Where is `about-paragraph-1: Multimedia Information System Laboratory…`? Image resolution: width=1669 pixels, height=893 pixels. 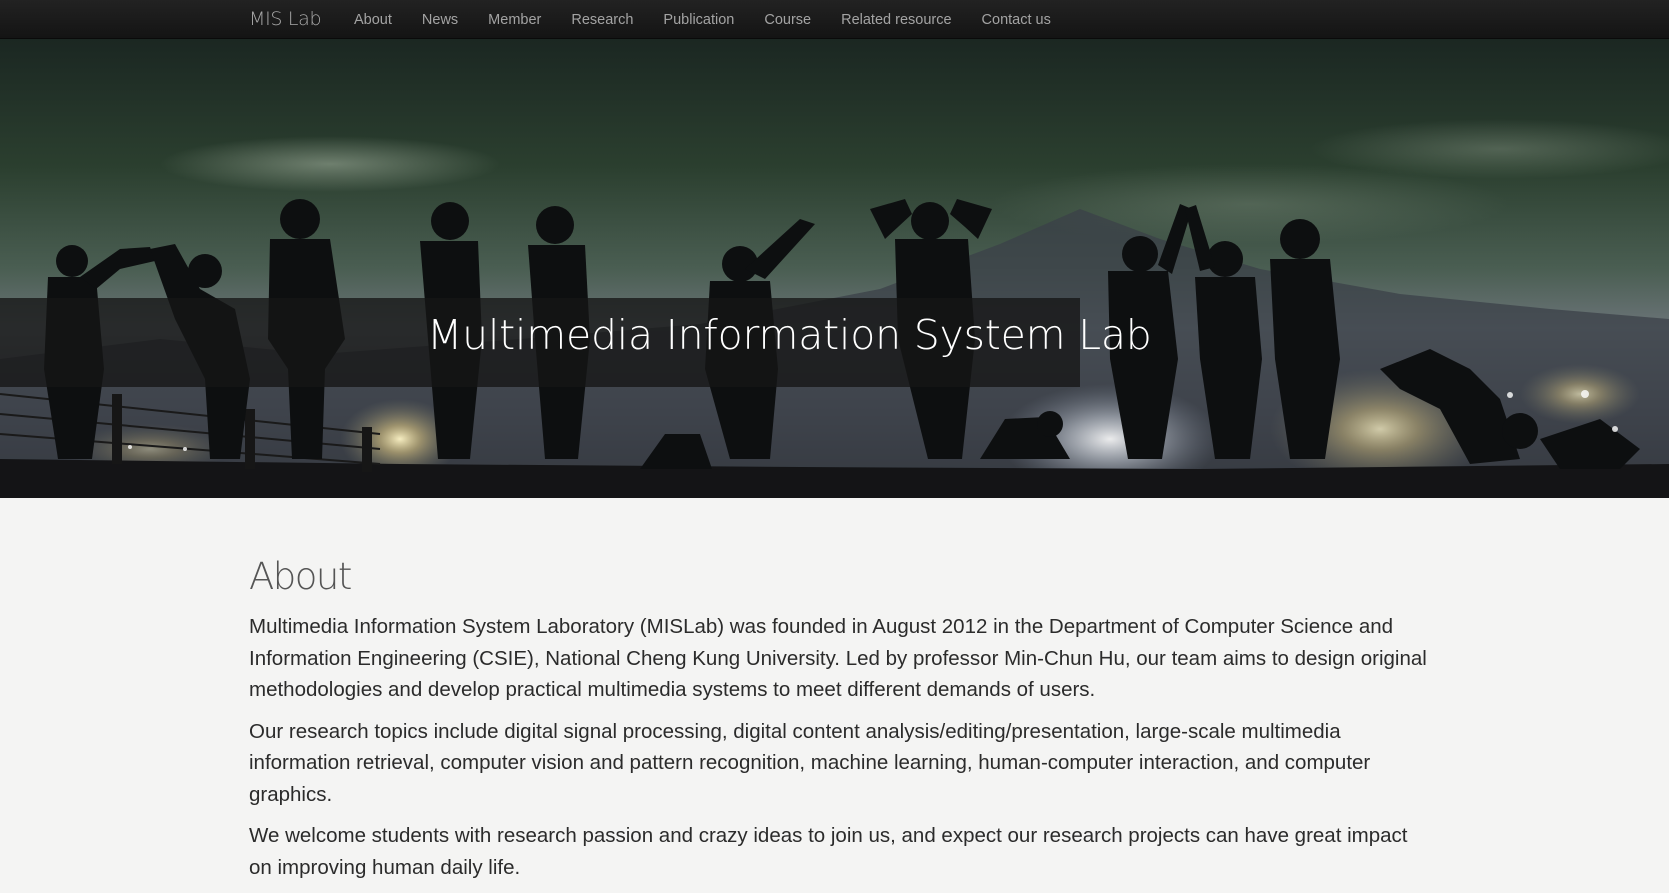 about-paragraph-1: Multimedia Information System Laboratory… is located at coordinates (838, 658).